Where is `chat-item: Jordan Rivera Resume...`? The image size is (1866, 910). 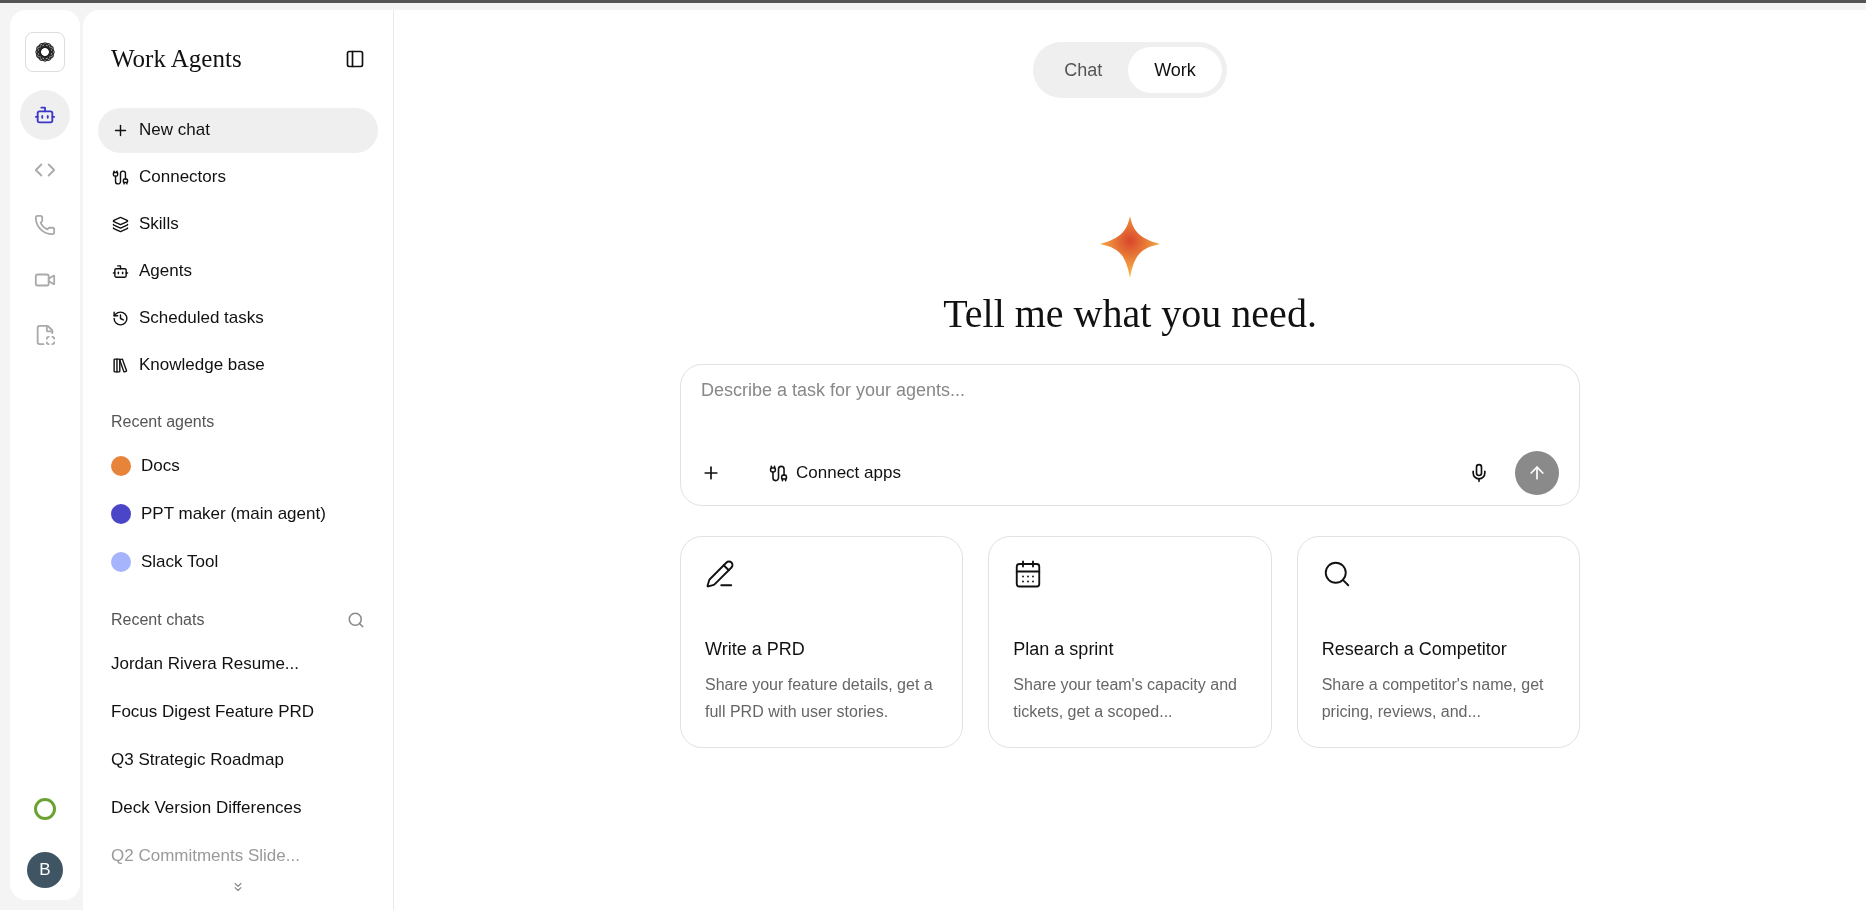
chat-item: Jordan Rivera Resume... is located at coordinates (238, 663).